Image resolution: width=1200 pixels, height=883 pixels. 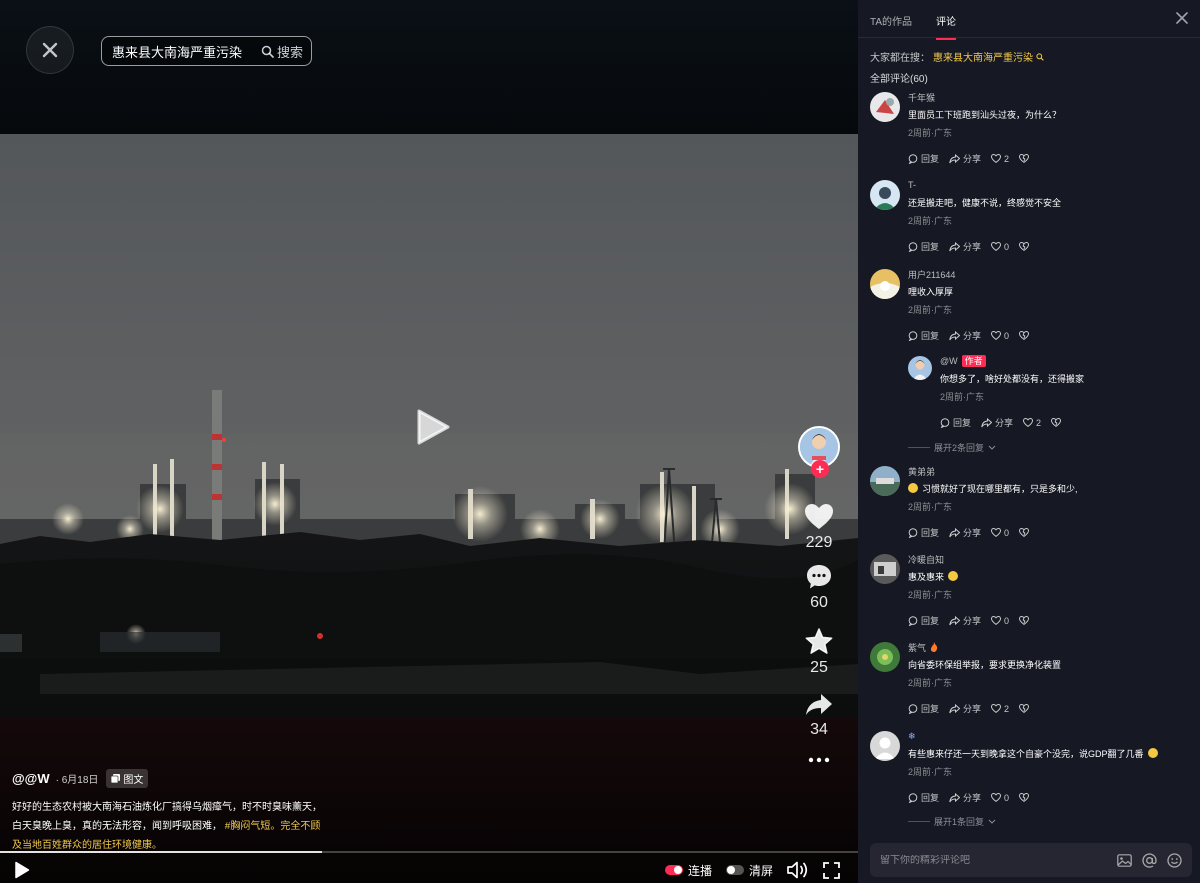 I want to click on autoplay-toggle: 连播, so click(x=688, y=870).